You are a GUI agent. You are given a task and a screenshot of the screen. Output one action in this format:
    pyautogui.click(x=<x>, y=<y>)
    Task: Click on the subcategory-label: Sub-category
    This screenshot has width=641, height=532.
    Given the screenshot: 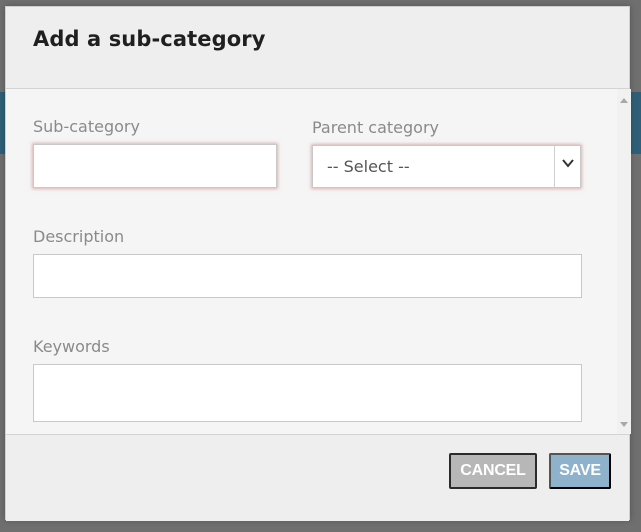 What is the action you would take?
    pyautogui.click(x=86, y=126)
    